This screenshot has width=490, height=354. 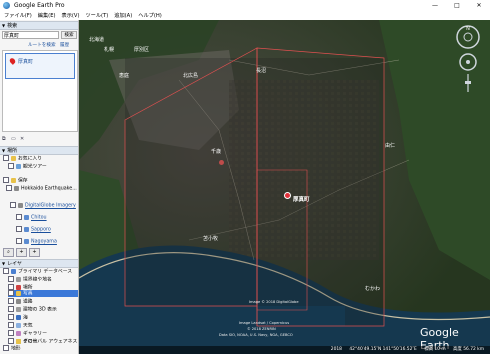 What do you see at coordinates (26, 62) in the screenshot?
I see `search-result-label: 厚真町` at bounding box center [26, 62].